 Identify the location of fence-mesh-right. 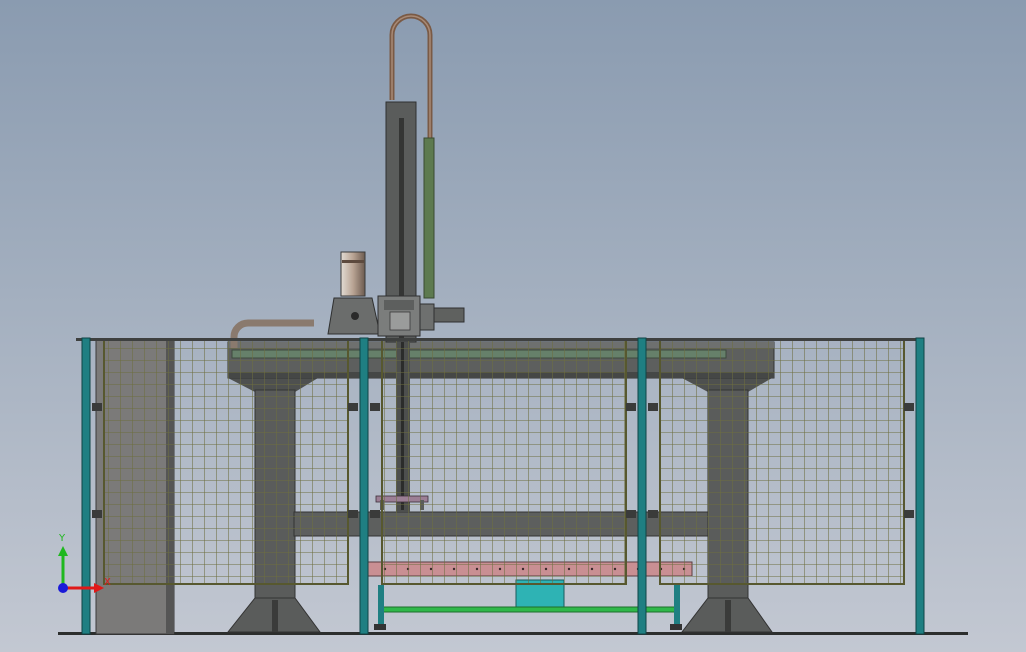
(782, 462).